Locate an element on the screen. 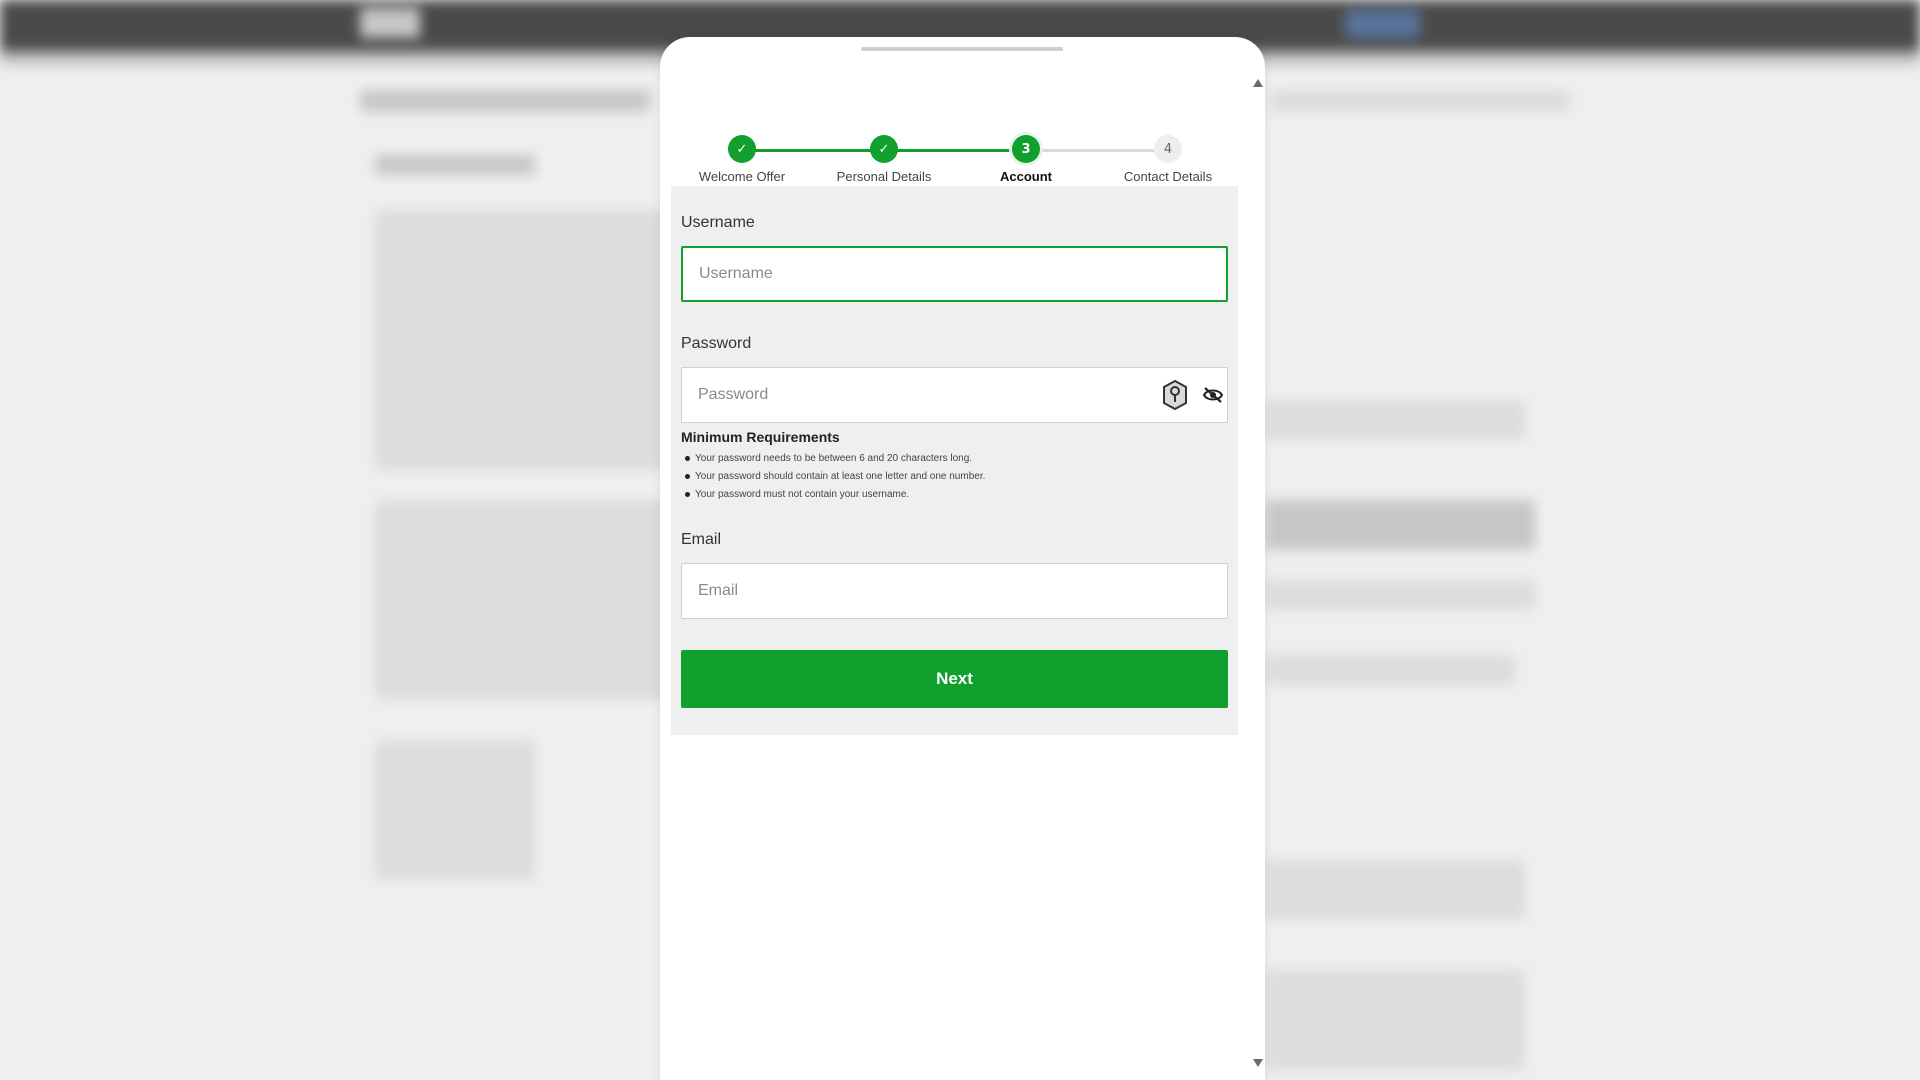 Image resolution: width=1920 pixels, height=1080 pixels. username-input is located at coordinates (954, 274).